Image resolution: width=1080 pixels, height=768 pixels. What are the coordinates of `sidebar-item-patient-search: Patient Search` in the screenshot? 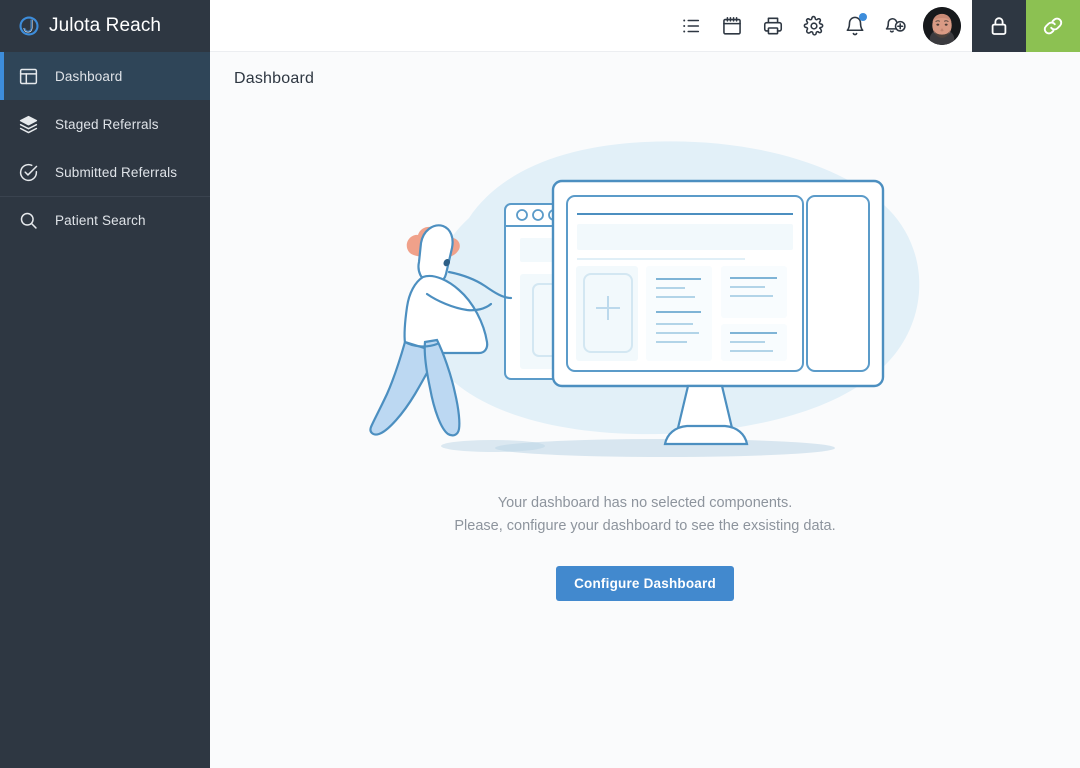 It's located at (105, 220).